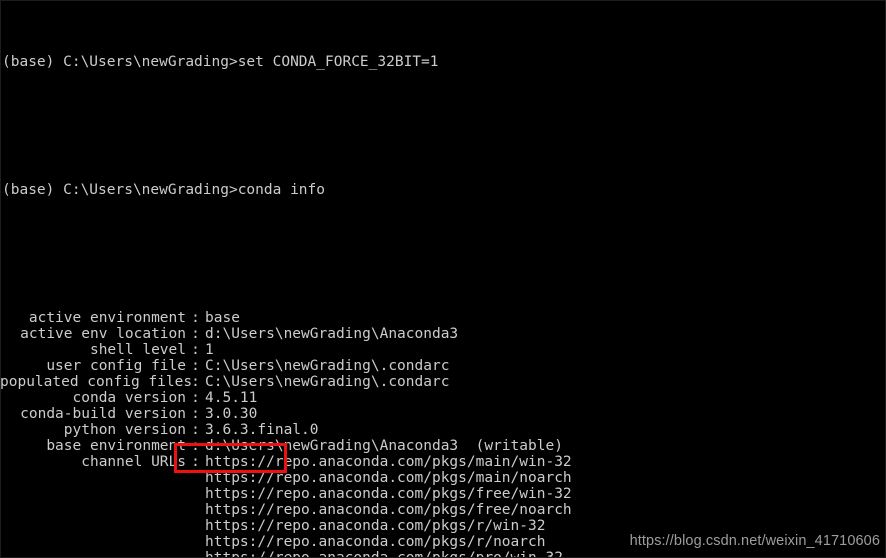 This screenshot has height=558, width=886. I want to click on conda-info-row: shell level:1, so click(443, 350).